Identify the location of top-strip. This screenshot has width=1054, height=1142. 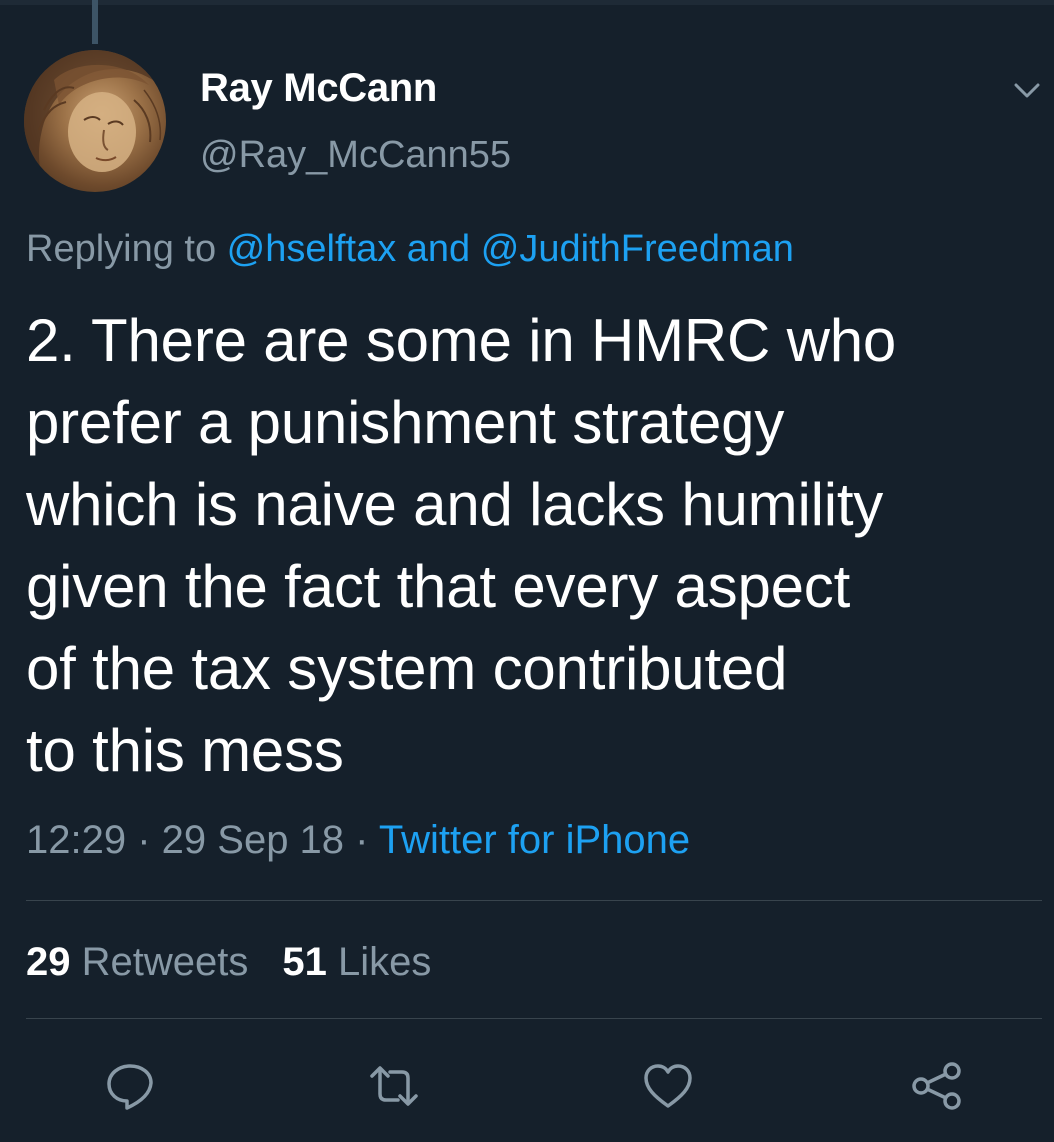
(527, 2).